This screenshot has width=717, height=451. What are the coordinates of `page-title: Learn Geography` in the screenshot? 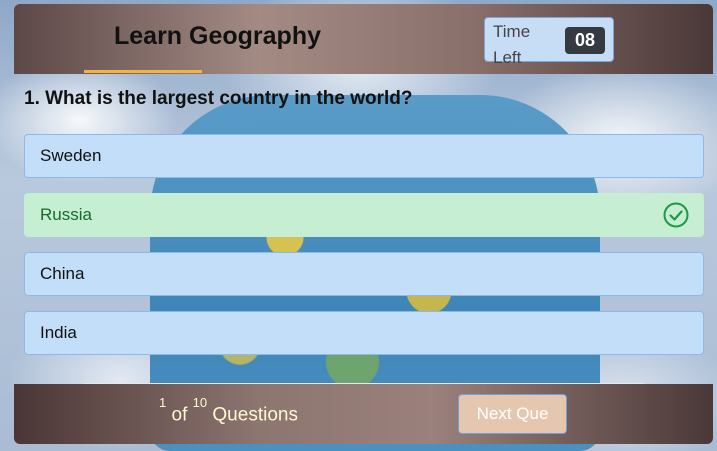 It's located at (217, 36).